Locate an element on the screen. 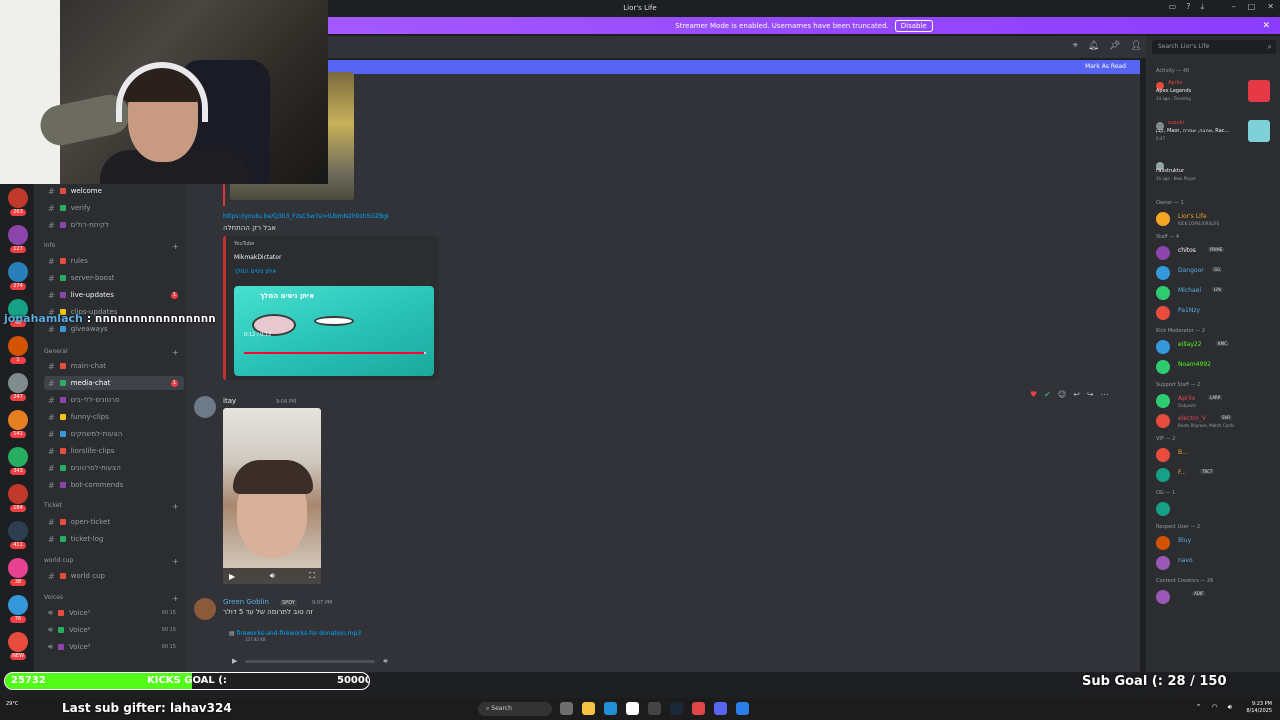  channel-text: # הצעות-לסרטונים is located at coordinates (114, 468).